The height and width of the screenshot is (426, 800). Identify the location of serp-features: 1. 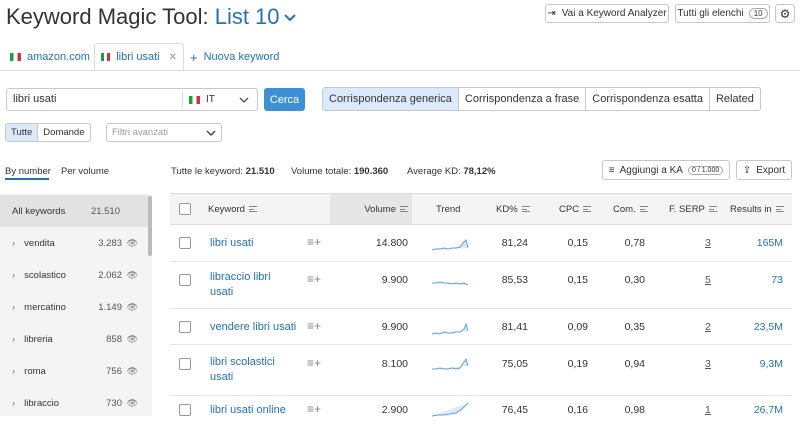
(708, 410).